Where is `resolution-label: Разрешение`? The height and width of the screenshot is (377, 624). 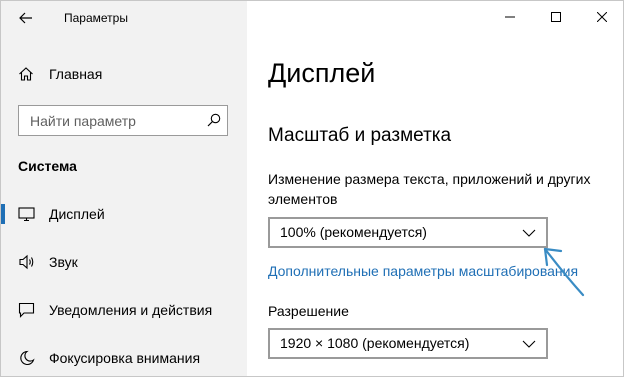
resolution-label: Разрешение is located at coordinates (308, 311).